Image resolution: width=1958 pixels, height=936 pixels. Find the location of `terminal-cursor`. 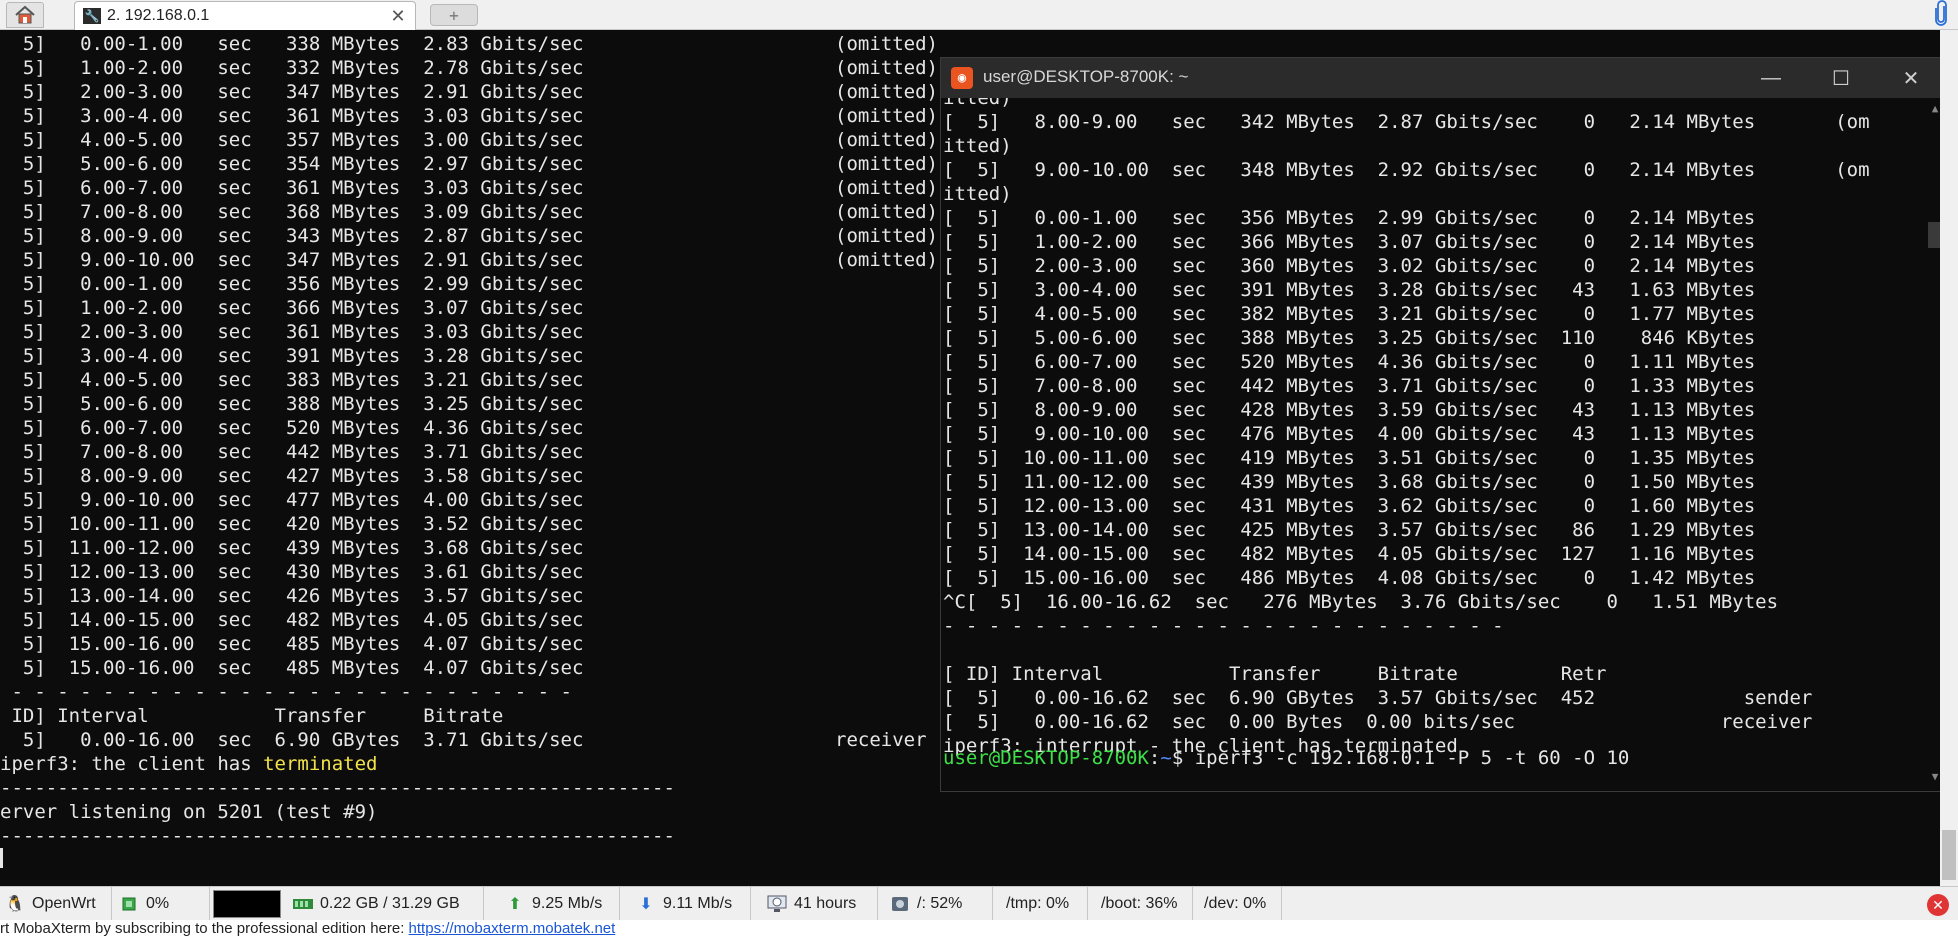

terminal-cursor is located at coordinates (1, 858).